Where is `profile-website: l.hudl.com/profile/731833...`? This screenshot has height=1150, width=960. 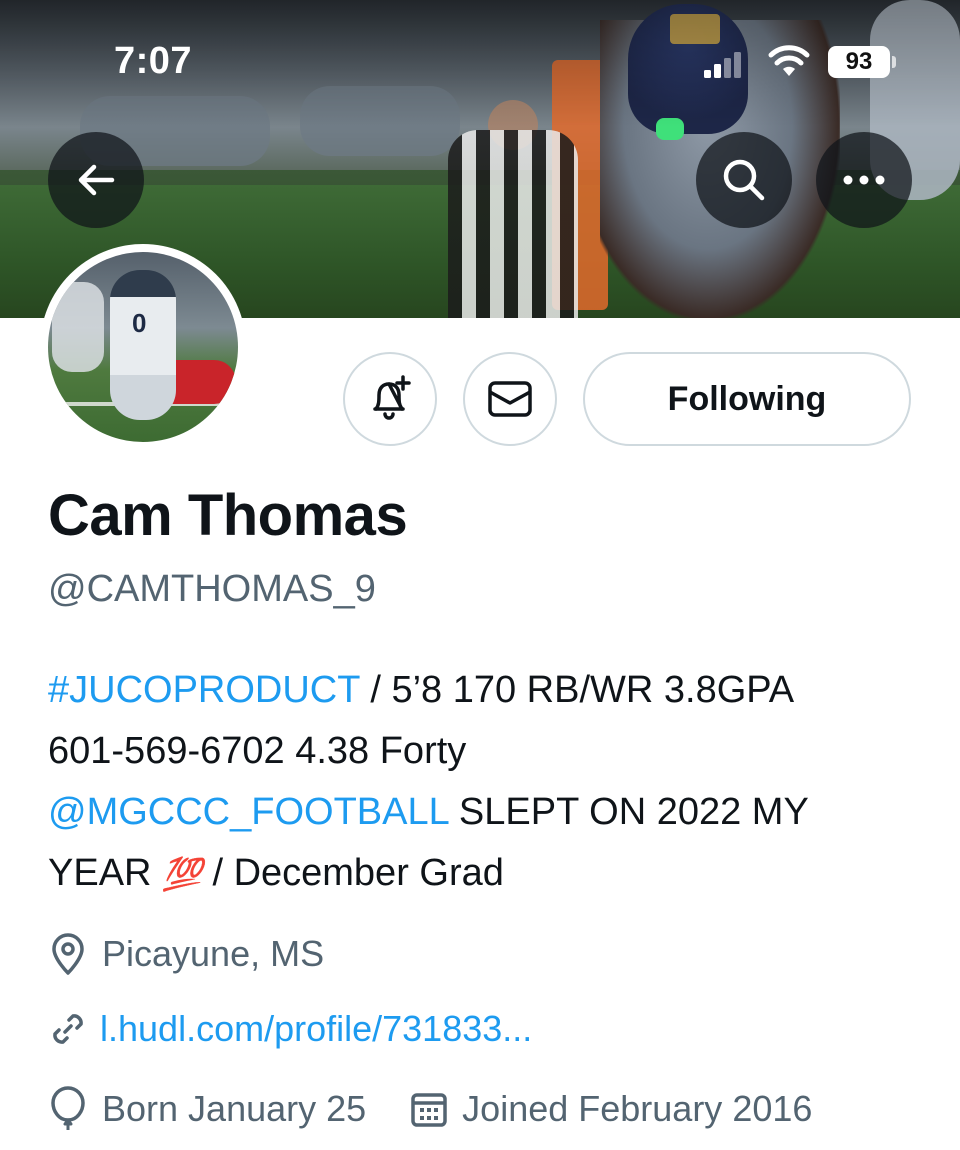 profile-website: l.hudl.com/profile/731833... is located at coordinates (290, 1029).